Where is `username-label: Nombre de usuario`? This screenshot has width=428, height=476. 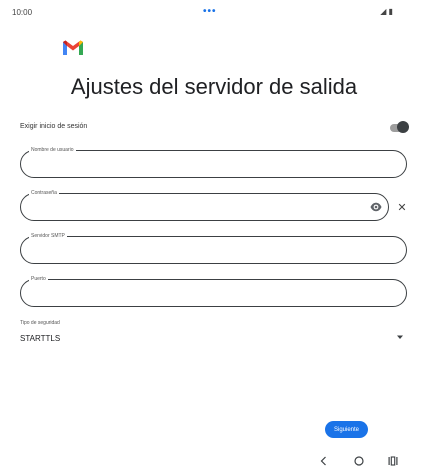
username-label: Nombre de usuario is located at coordinates (52, 150).